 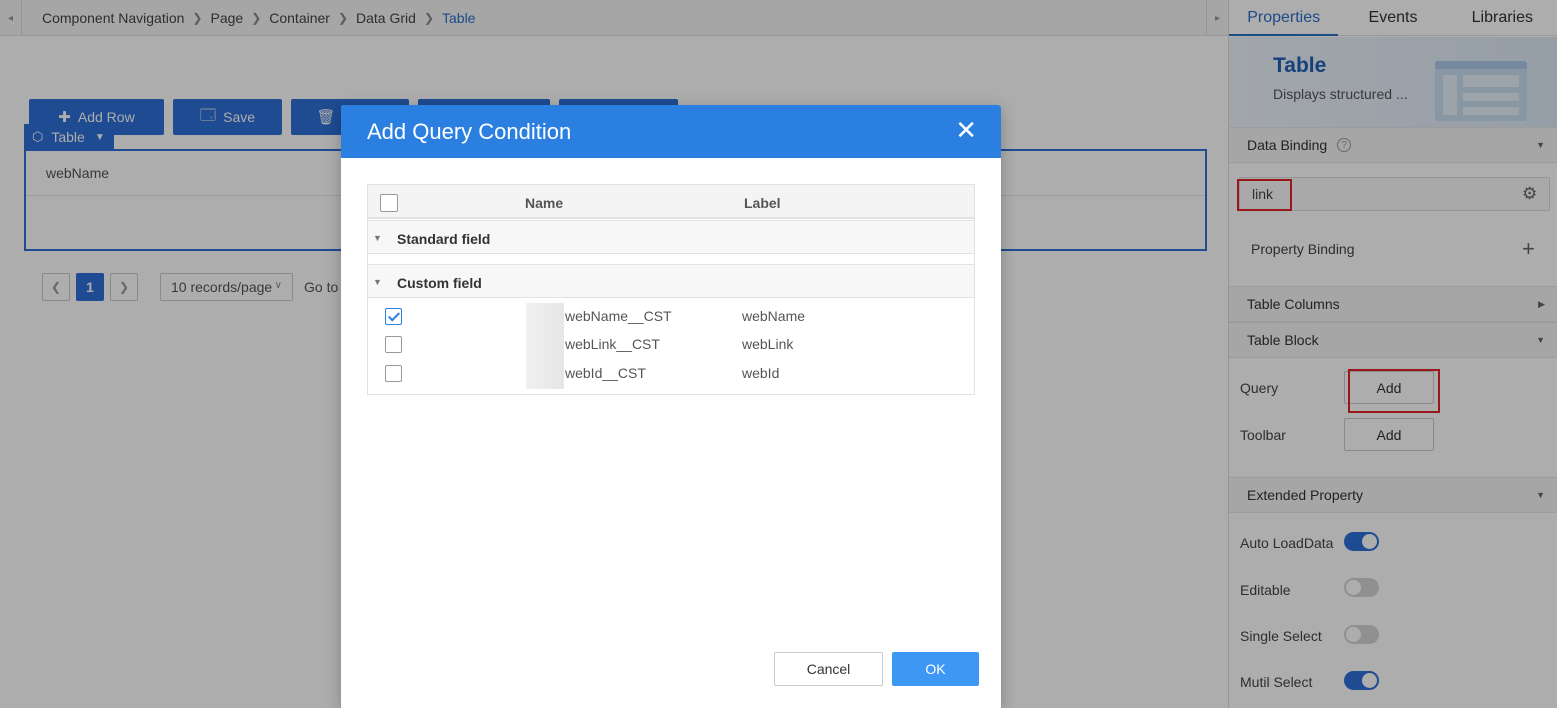 I want to click on field-name: webLink__CST, so click(x=612, y=344).